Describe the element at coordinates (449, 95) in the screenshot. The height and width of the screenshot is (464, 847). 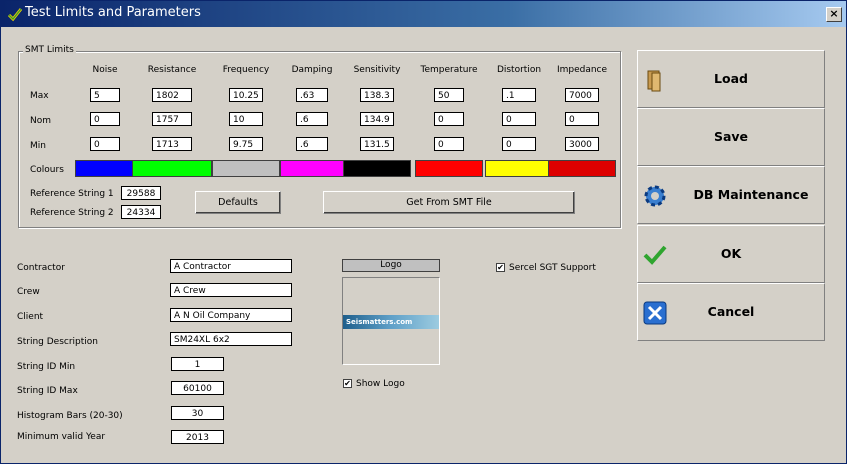
I see `smt-max-input: 50` at that location.